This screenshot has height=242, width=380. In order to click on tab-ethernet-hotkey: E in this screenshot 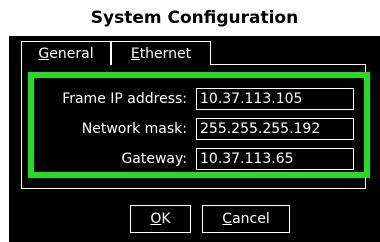, I will do `click(135, 54)`.